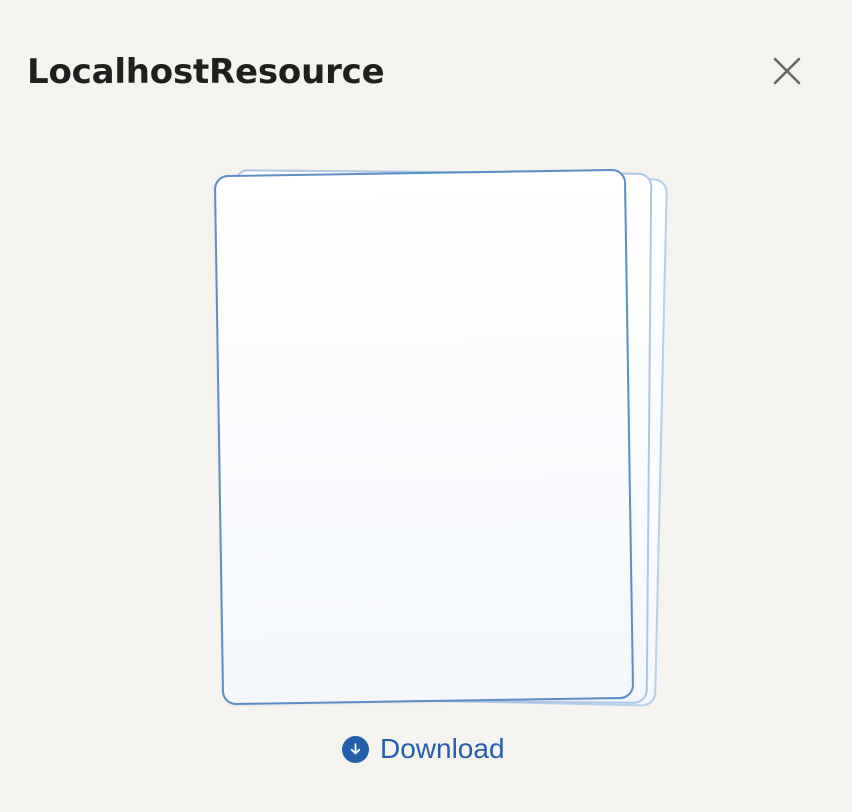  What do you see at coordinates (206, 72) in the screenshot?
I see `modal-title: LocalhostResource` at bounding box center [206, 72].